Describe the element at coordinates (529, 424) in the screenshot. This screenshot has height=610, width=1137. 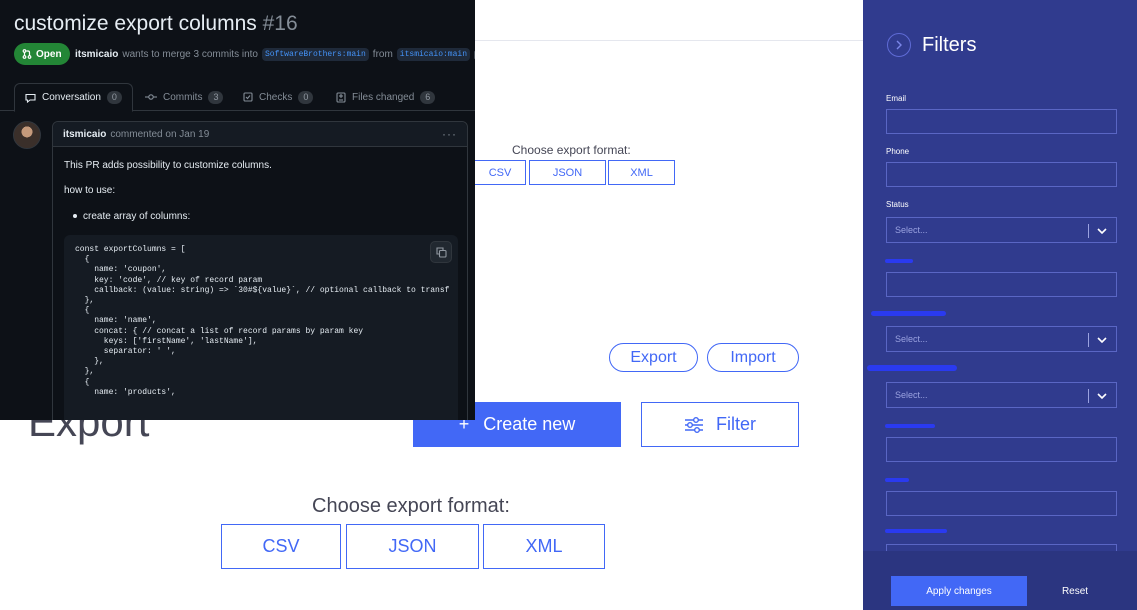
I see `create-new-label: Create new` at that location.